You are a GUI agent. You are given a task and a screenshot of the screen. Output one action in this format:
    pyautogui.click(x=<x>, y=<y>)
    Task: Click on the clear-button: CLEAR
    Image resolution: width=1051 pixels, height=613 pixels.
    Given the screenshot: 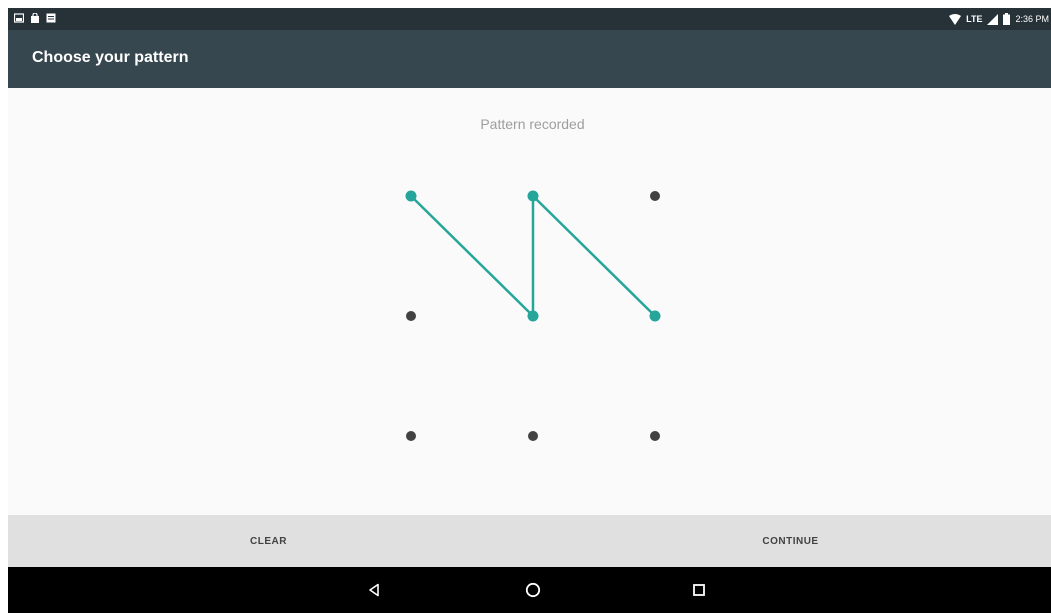 What is the action you would take?
    pyautogui.click(x=268, y=541)
    